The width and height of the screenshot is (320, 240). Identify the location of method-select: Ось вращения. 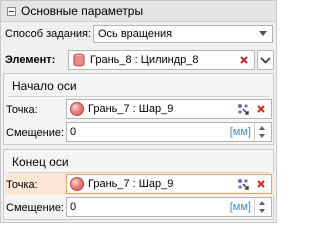
(183, 34).